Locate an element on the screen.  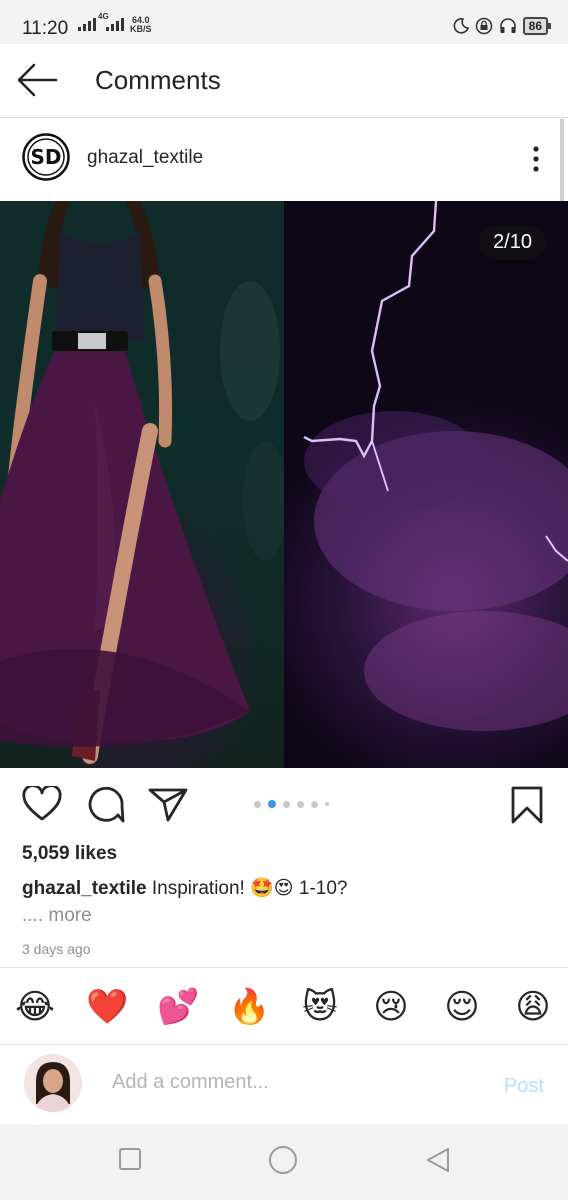
emoji-joy: 😂 is located at coordinates (35, 1007).